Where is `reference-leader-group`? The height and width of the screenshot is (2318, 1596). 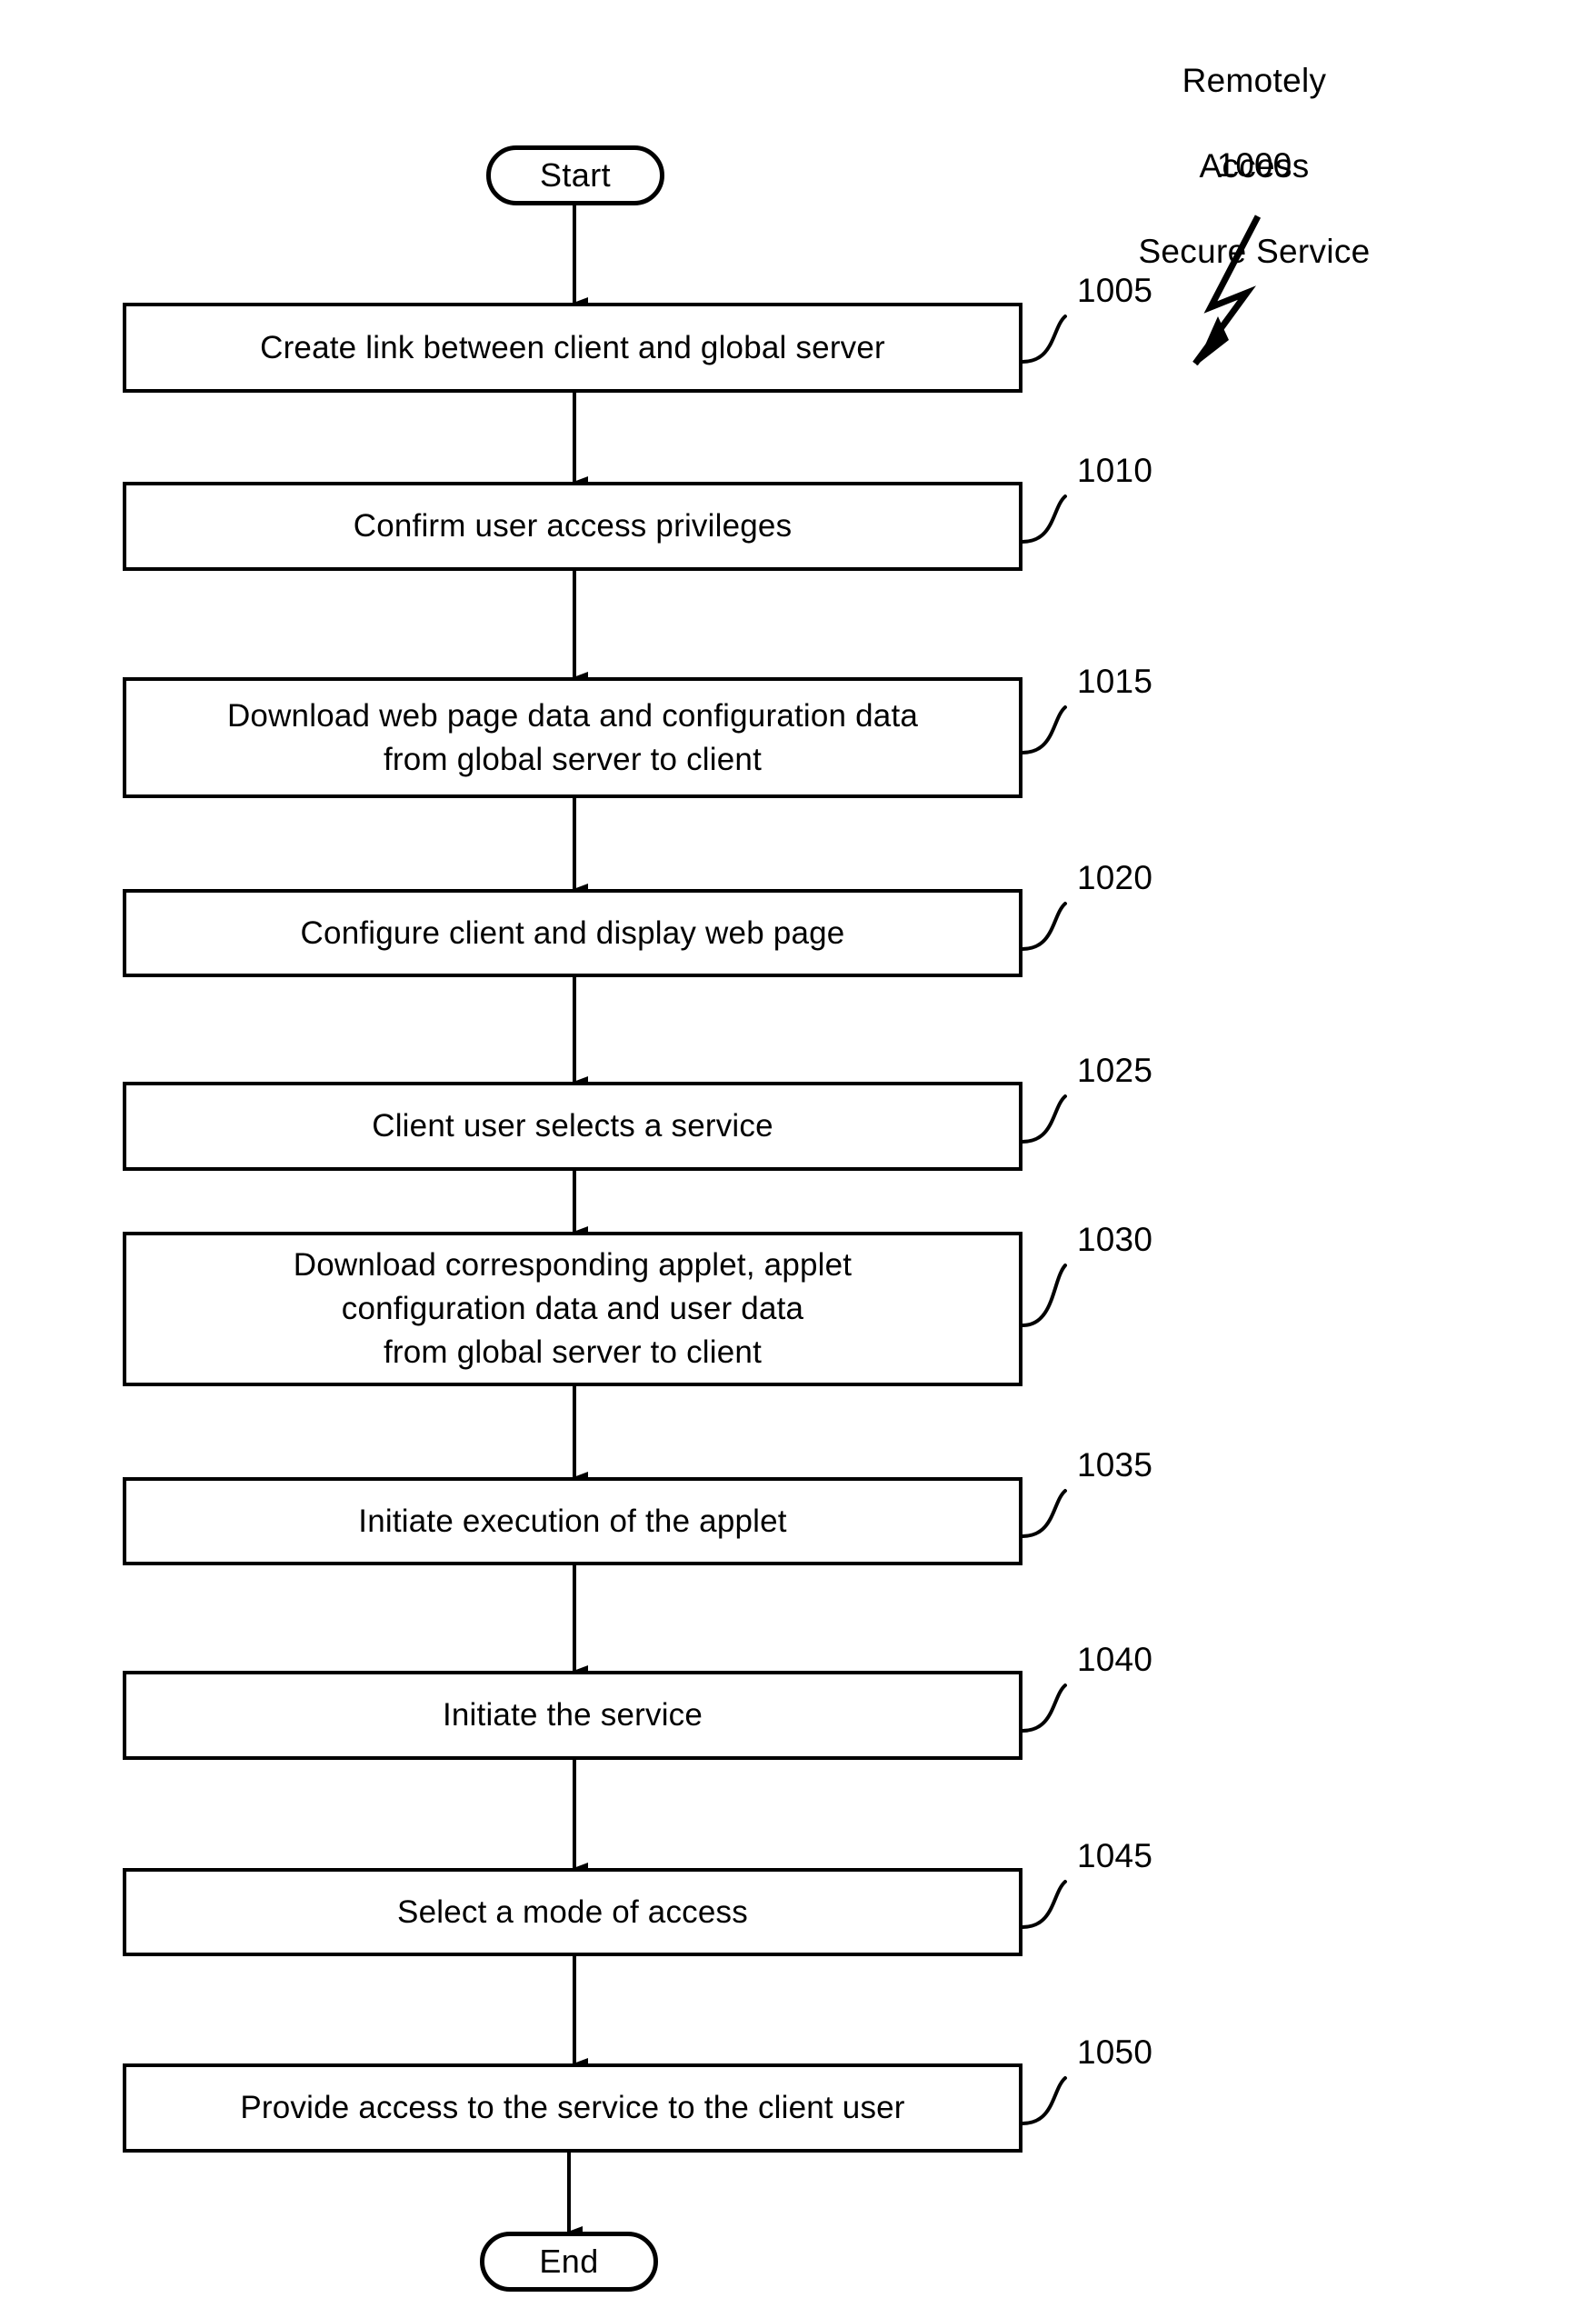 reference-leader-group is located at coordinates (1044, 1220).